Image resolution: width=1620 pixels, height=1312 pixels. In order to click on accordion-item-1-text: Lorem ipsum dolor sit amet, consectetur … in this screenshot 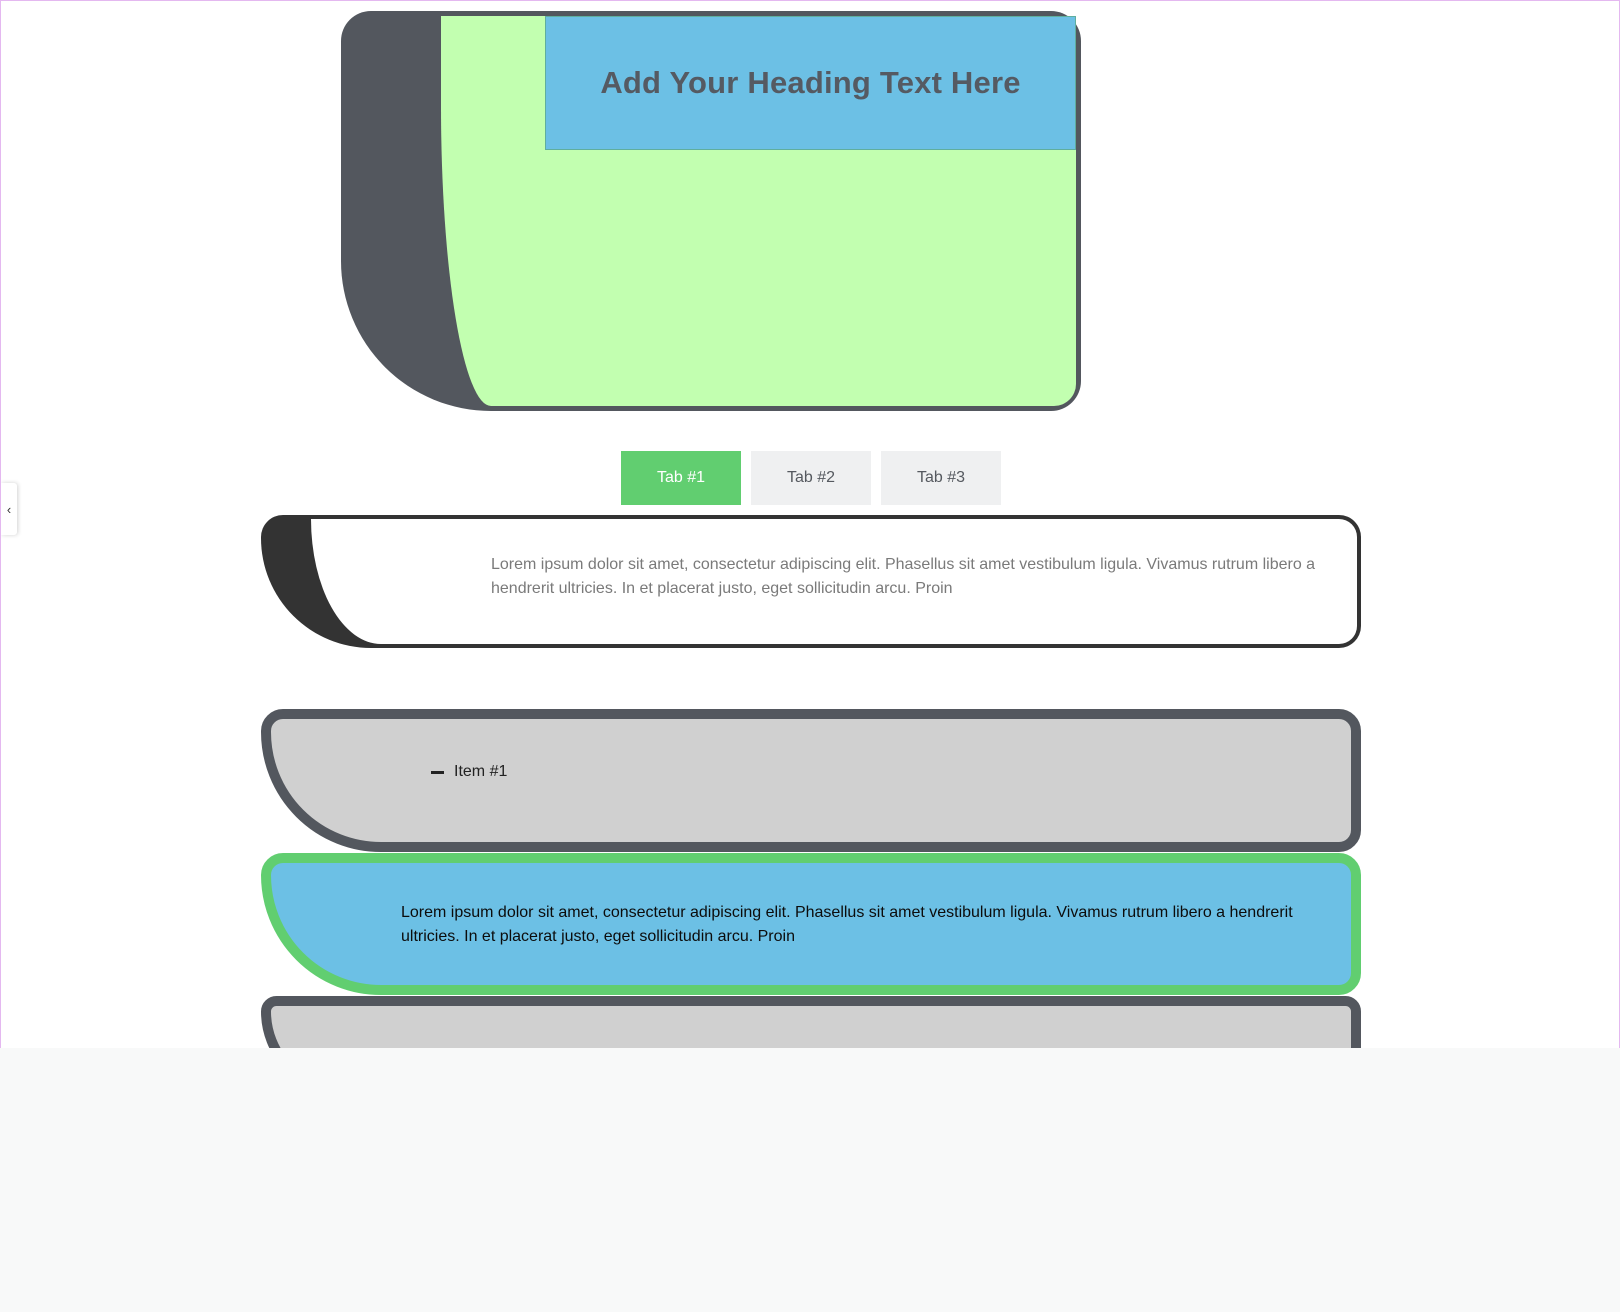, I will do `click(847, 924)`.